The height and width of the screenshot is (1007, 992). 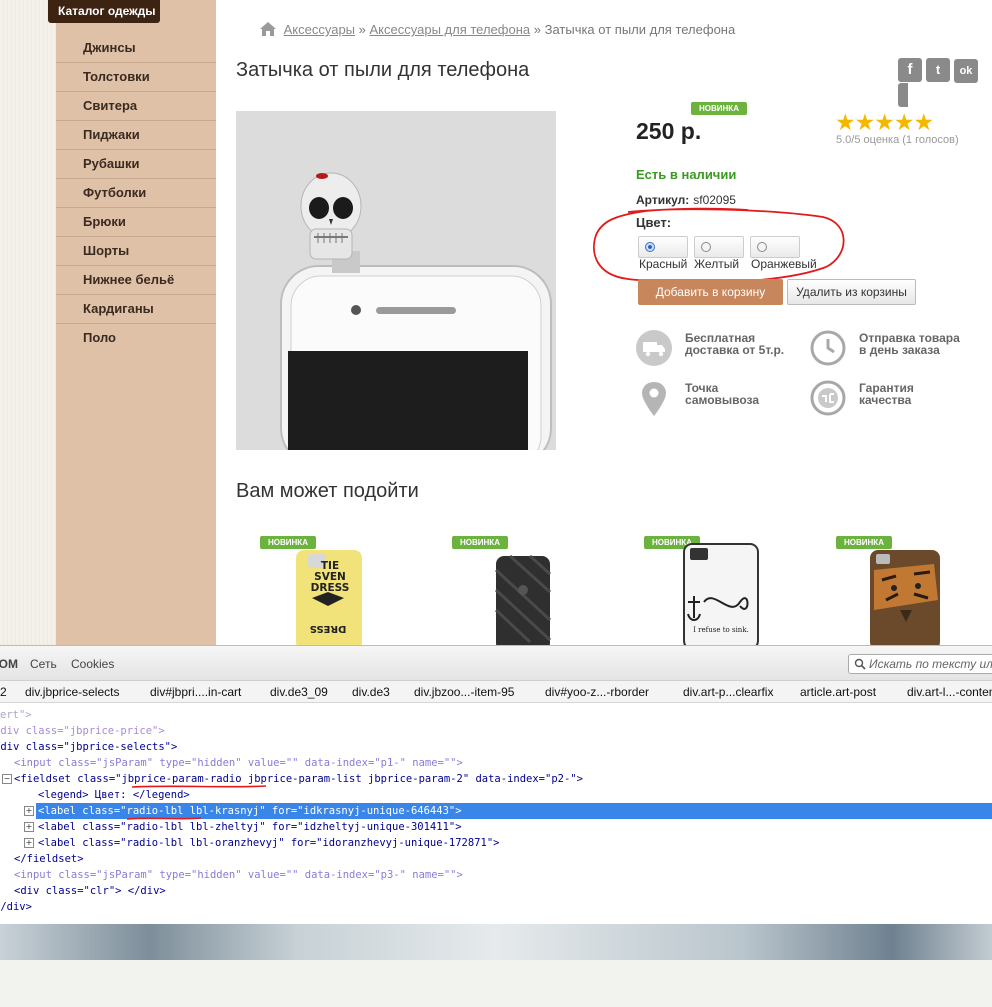 I want to click on case-text: I refuse to sink., so click(x=721, y=630).